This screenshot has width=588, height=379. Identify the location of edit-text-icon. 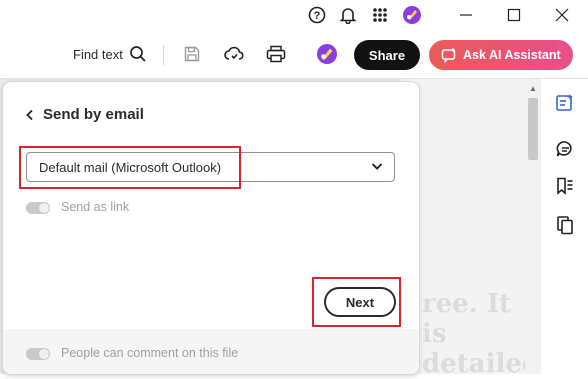
(565, 103).